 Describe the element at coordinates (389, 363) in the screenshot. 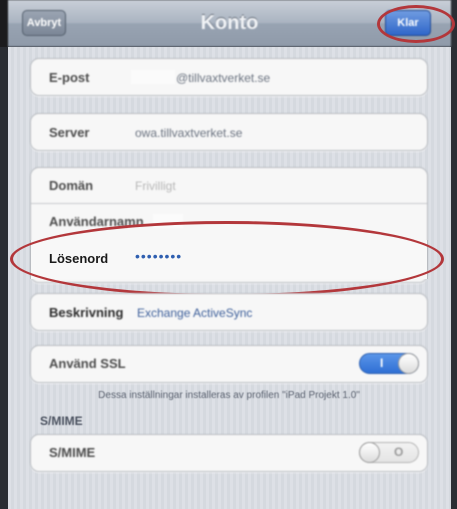

I see `ssl-toggle: I` at that location.